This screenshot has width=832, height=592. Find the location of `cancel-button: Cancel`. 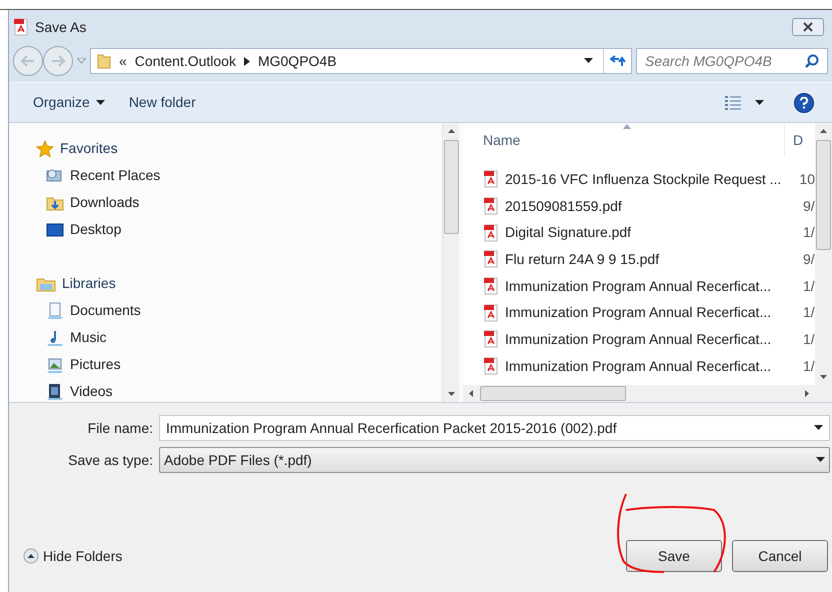

cancel-button: Cancel is located at coordinates (780, 556).